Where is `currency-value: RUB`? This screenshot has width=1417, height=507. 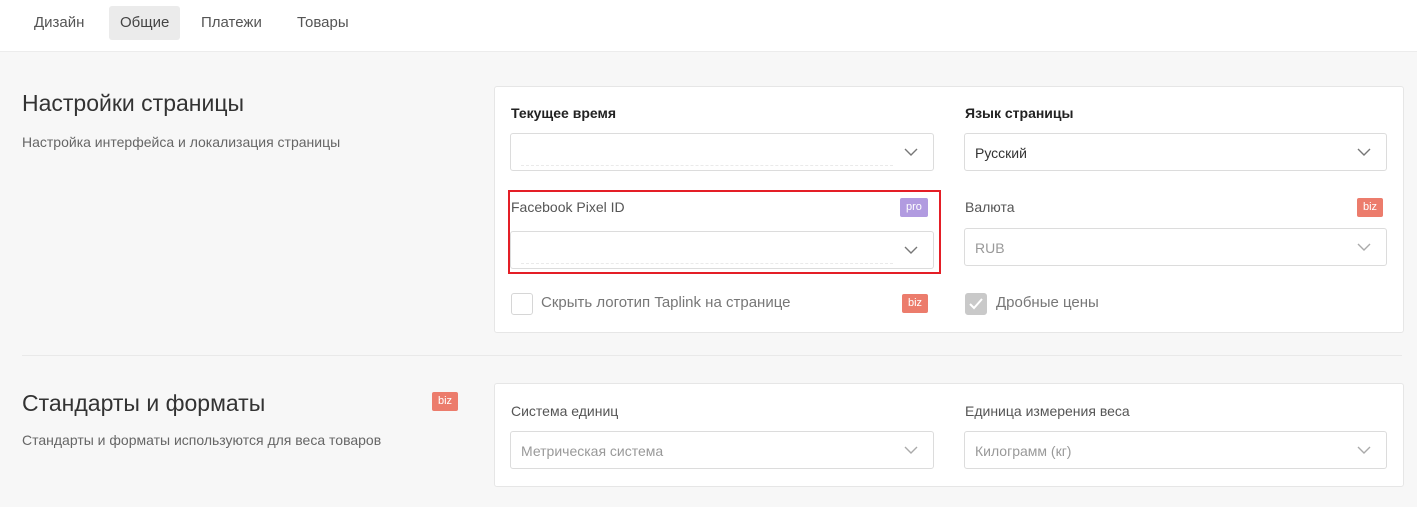
currency-value: RUB is located at coordinates (990, 248).